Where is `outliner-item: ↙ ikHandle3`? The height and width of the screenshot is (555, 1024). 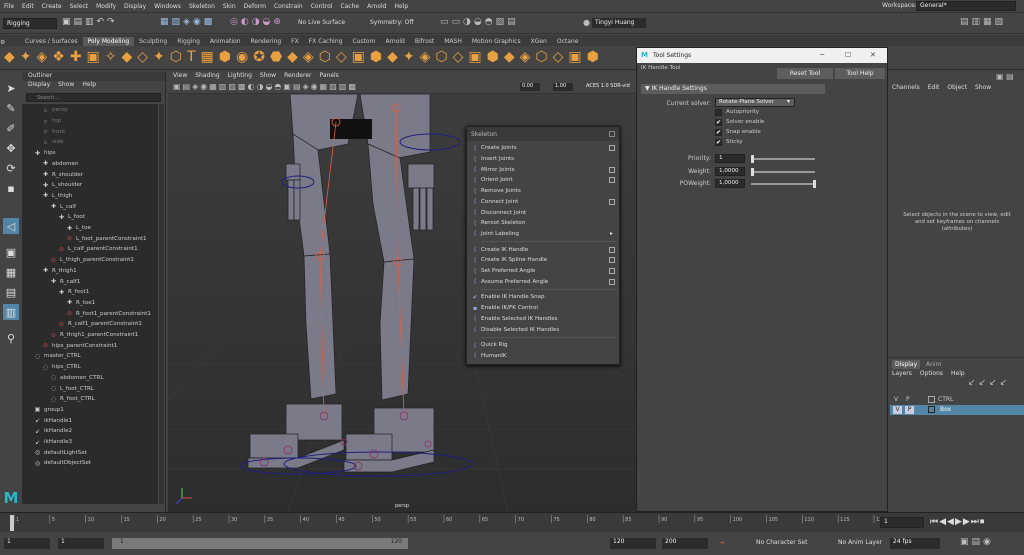
outliner-item: ↙ ikHandle3 is located at coordinates (53, 442).